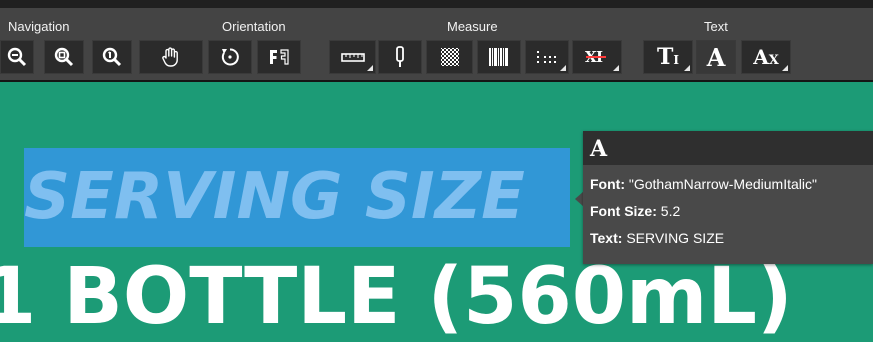 This screenshot has width=873, height=342. I want to click on font-glyph-icon: A, so click(599, 149).